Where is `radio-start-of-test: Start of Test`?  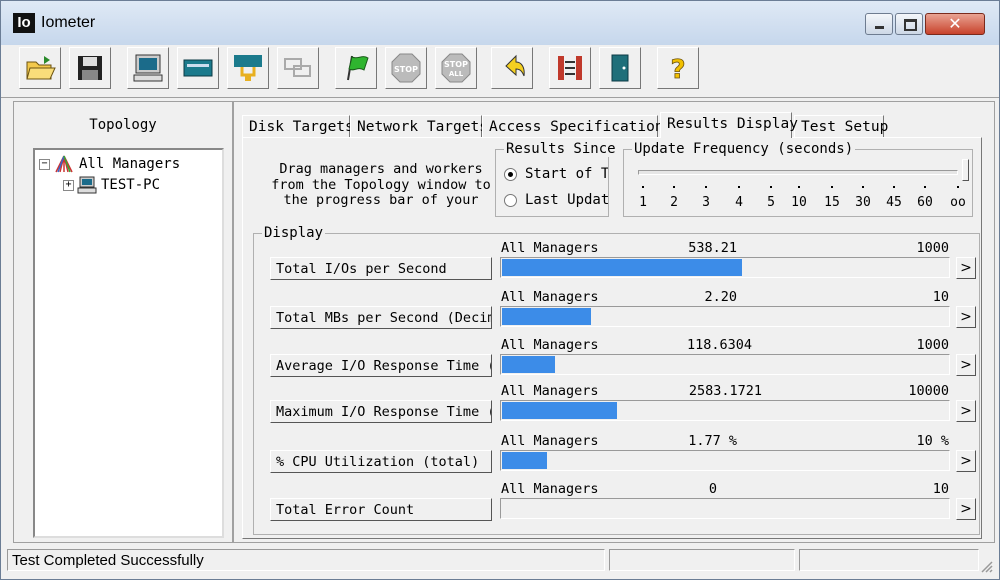 radio-start-of-test: Start of Test is located at coordinates (556, 174).